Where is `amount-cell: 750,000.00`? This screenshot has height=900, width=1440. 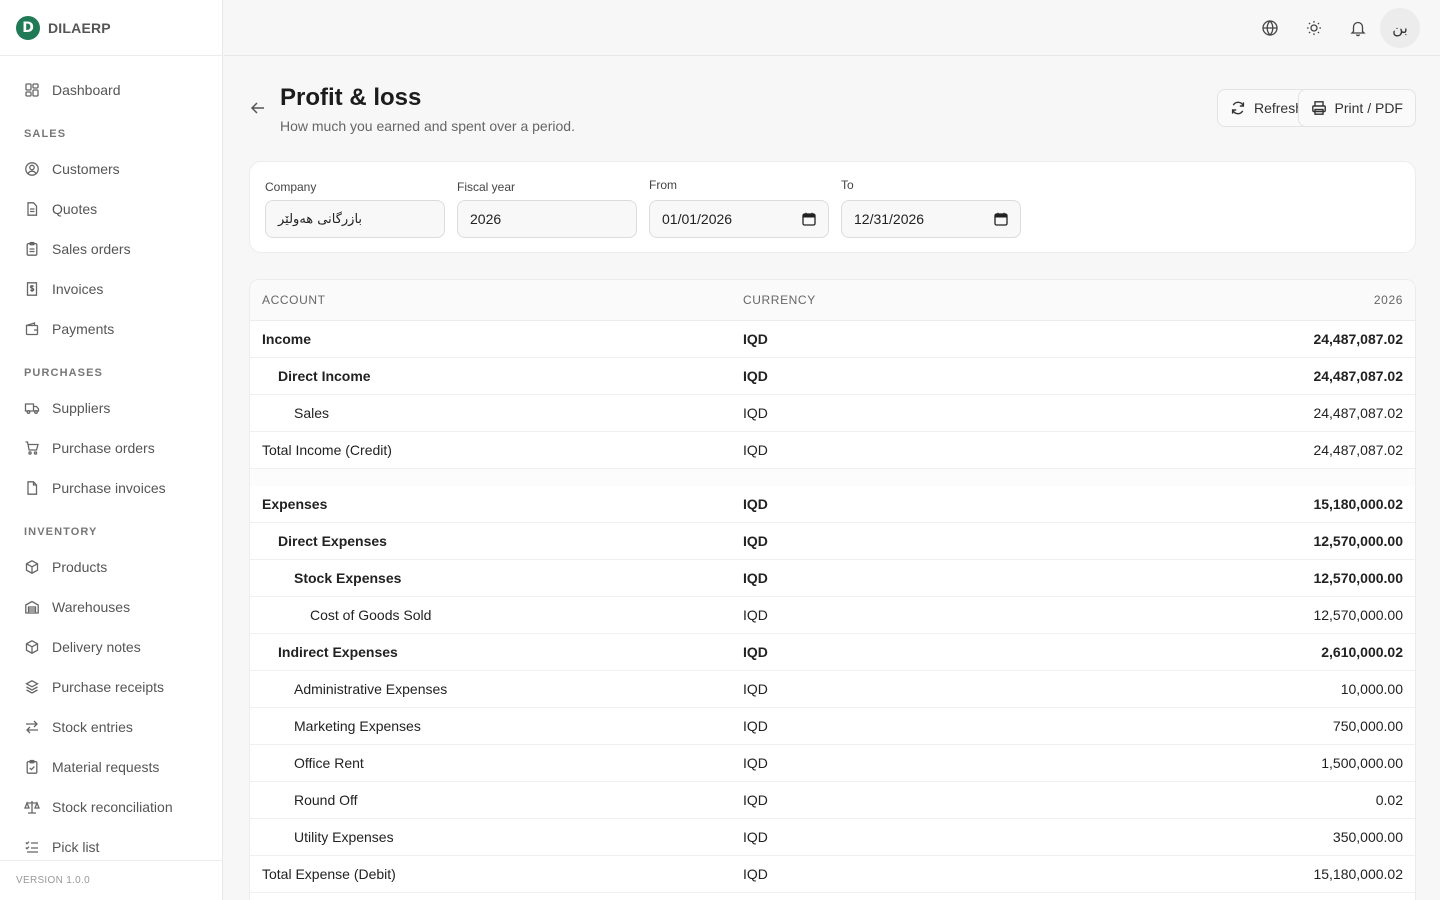
amount-cell: 750,000.00 is located at coordinates (1367, 726).